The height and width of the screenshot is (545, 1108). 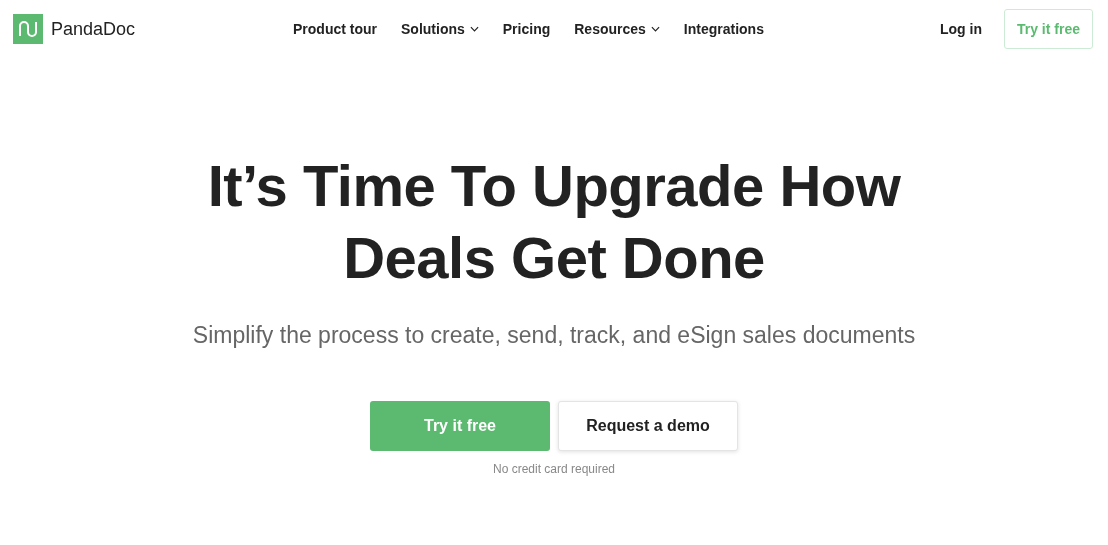 What do you see at coordinates (526, 29) in the screenshot?
I see `nav-link: Pricing` at bounding box center [526, 29].